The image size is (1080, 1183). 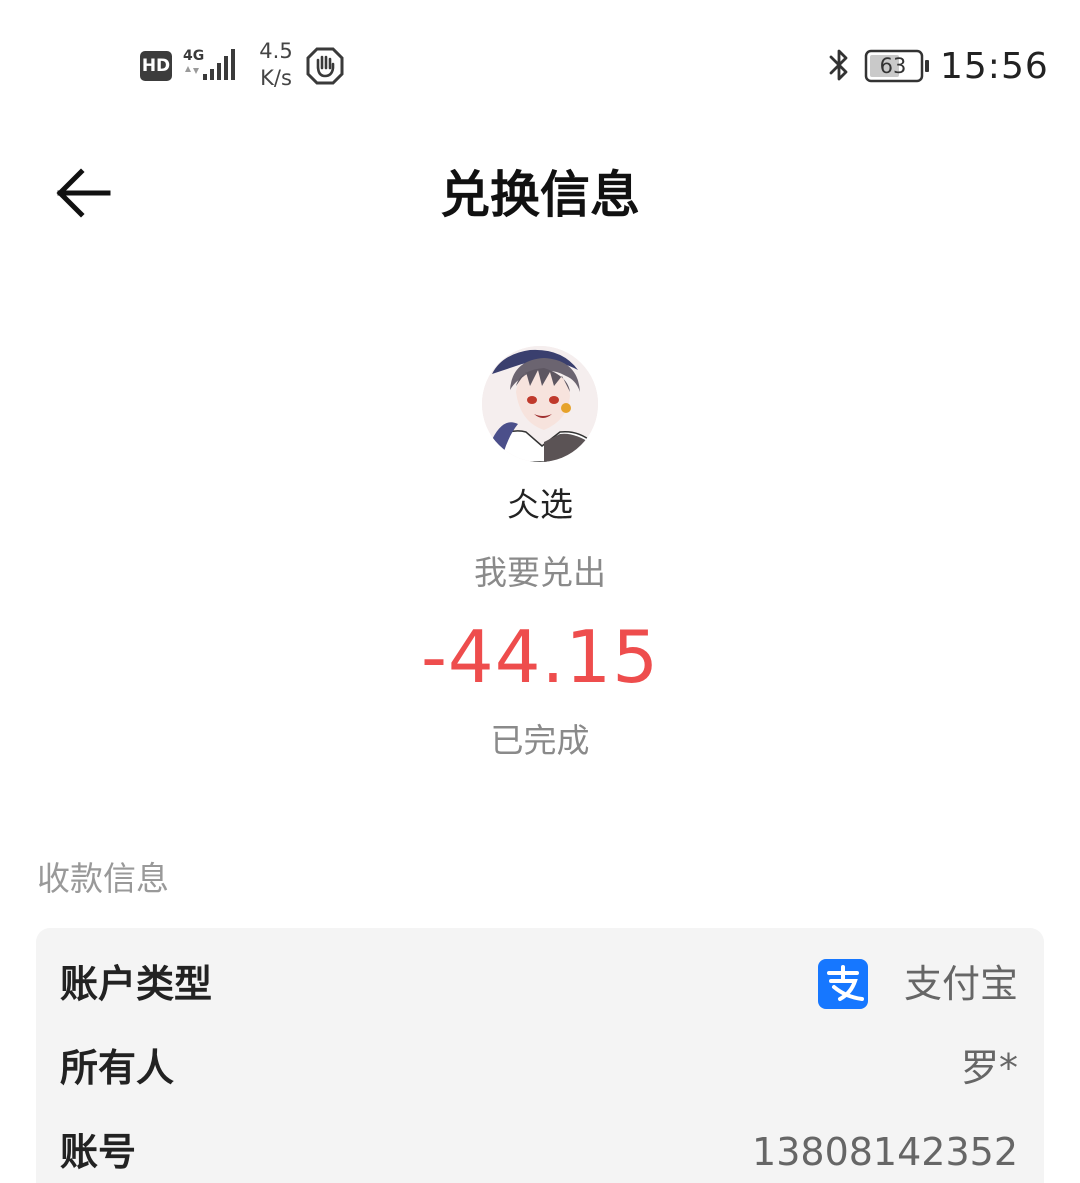 I want to click on hand-stop-icon, so click(x=325, y=66).